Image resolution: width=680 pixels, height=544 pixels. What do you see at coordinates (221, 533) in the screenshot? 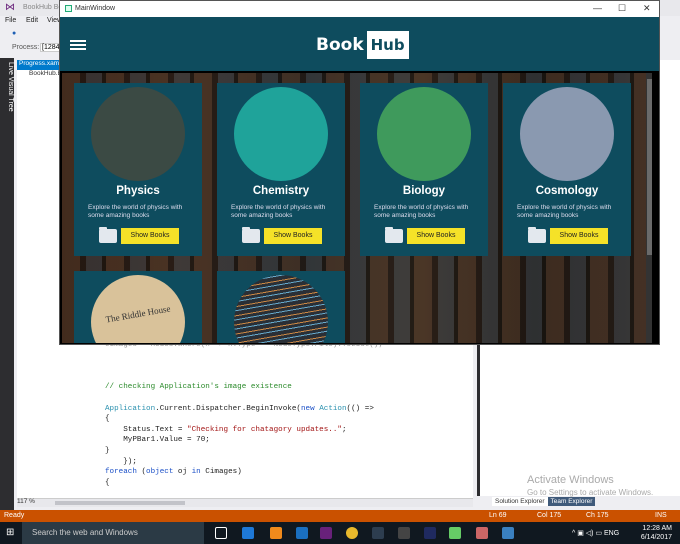
I see `task-view-icon` at bounding box center [221, 533].